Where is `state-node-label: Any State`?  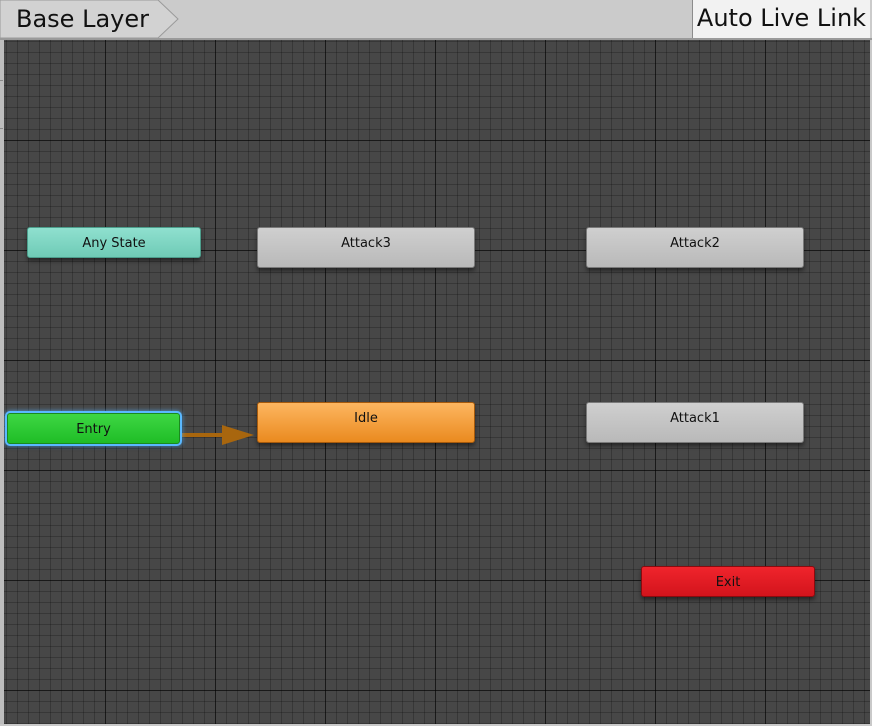
state-node-label: Any State is located at coordinates (114, 243).